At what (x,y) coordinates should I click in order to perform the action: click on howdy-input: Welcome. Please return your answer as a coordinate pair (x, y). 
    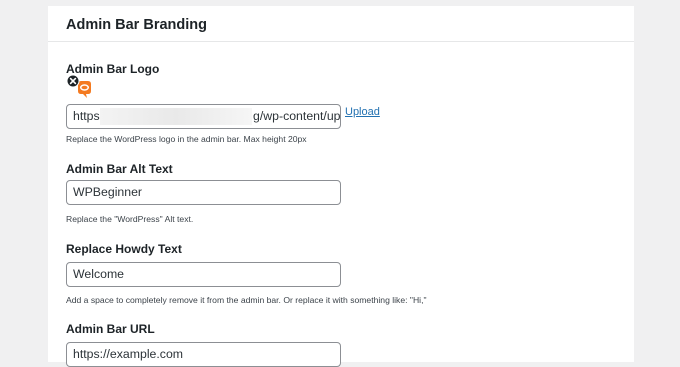
    Looking at the image, I should click on (203, 274).